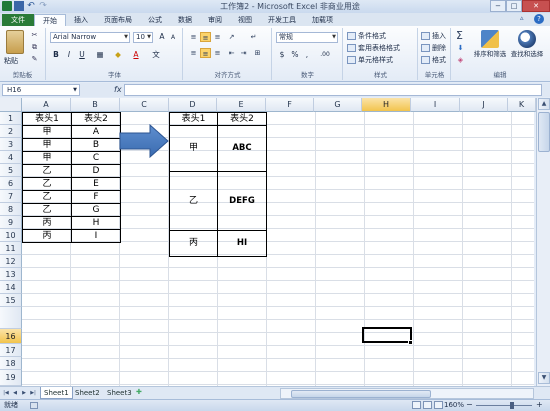 The image size is (550, 411). What do you see at coordinates (11, 196) in the screenshot?
I see `row-header-7: 7` at bounding box center [11, 196].